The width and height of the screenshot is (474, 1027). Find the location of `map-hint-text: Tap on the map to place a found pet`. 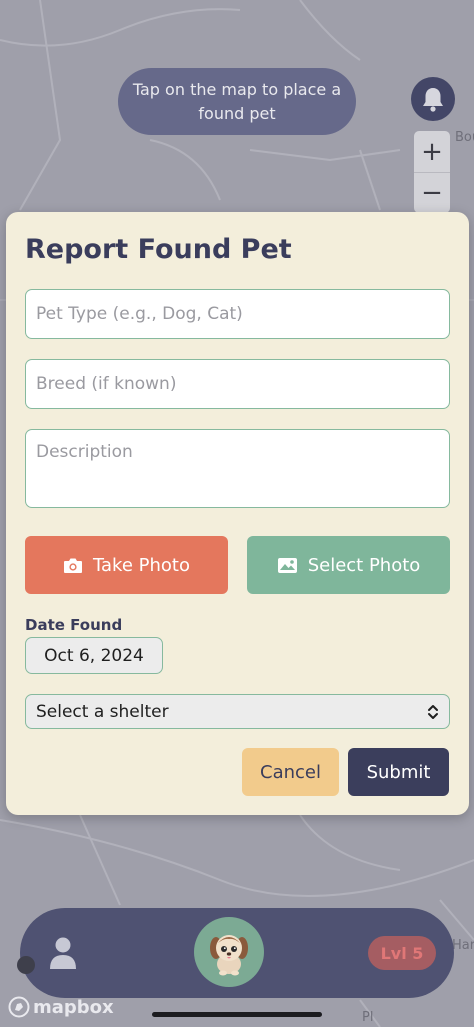

map-hint-text: Tap on the map to place a found pet is located at coordinates (237, 101).